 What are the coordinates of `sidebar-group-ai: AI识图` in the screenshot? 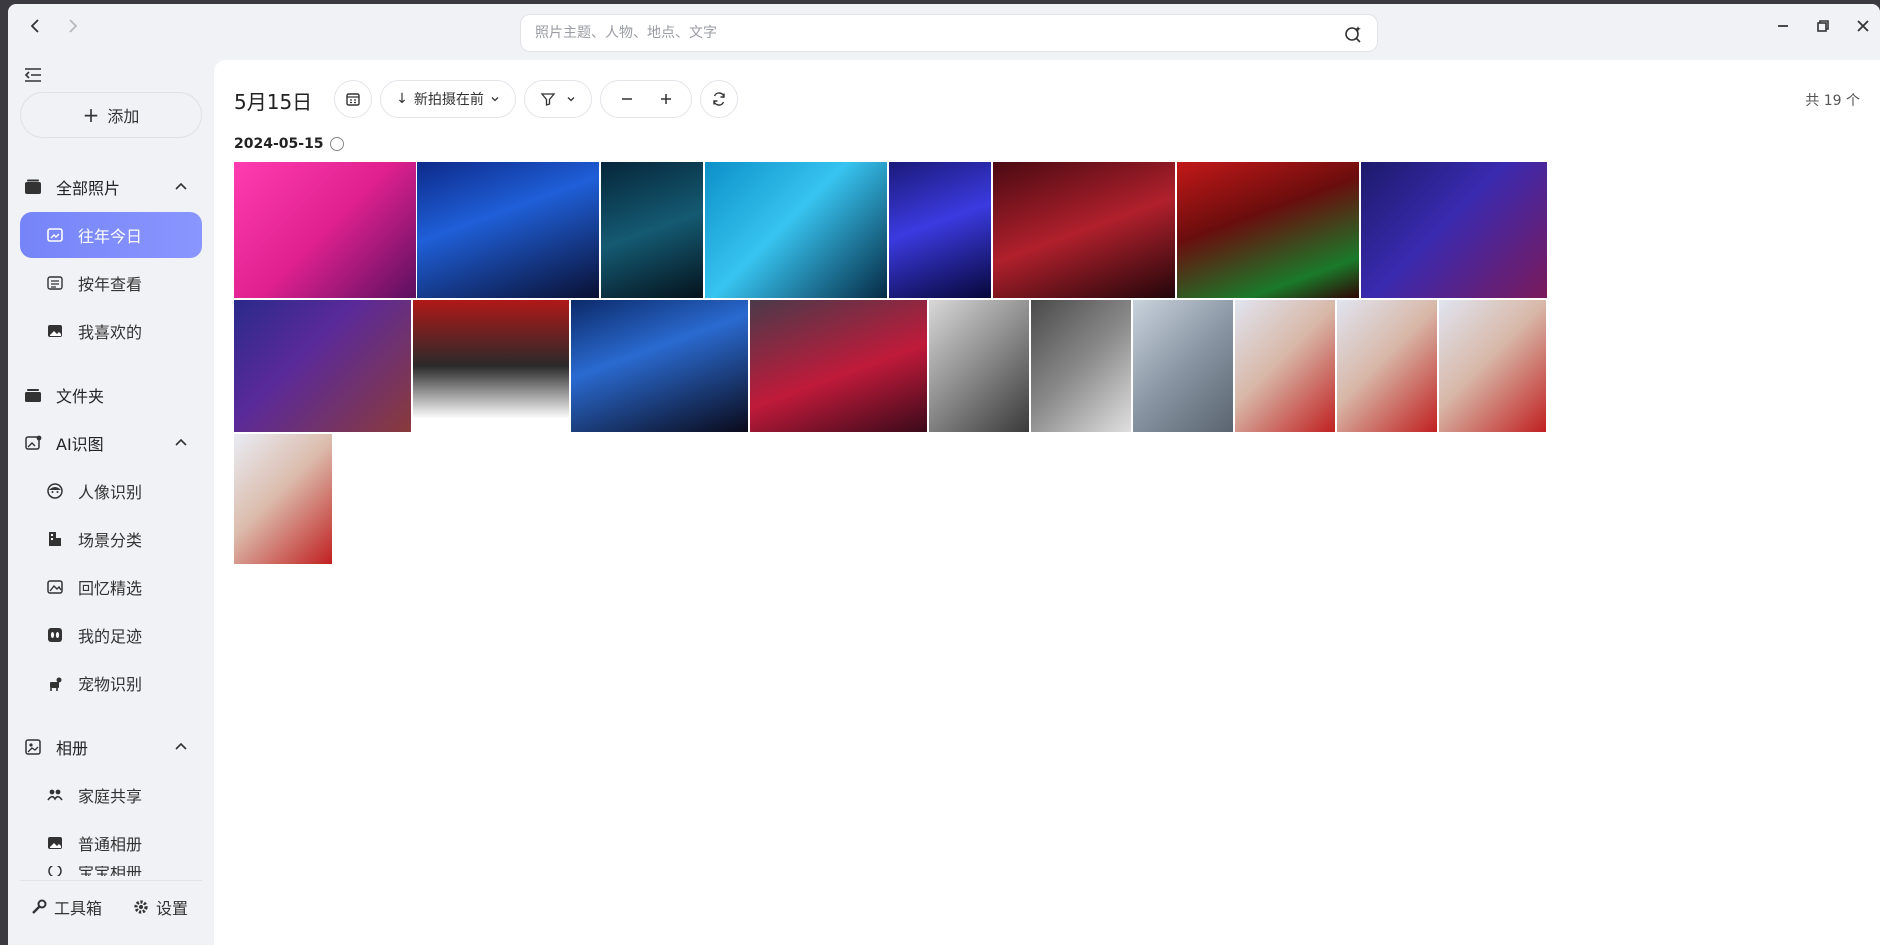 It's located at (113, 443).